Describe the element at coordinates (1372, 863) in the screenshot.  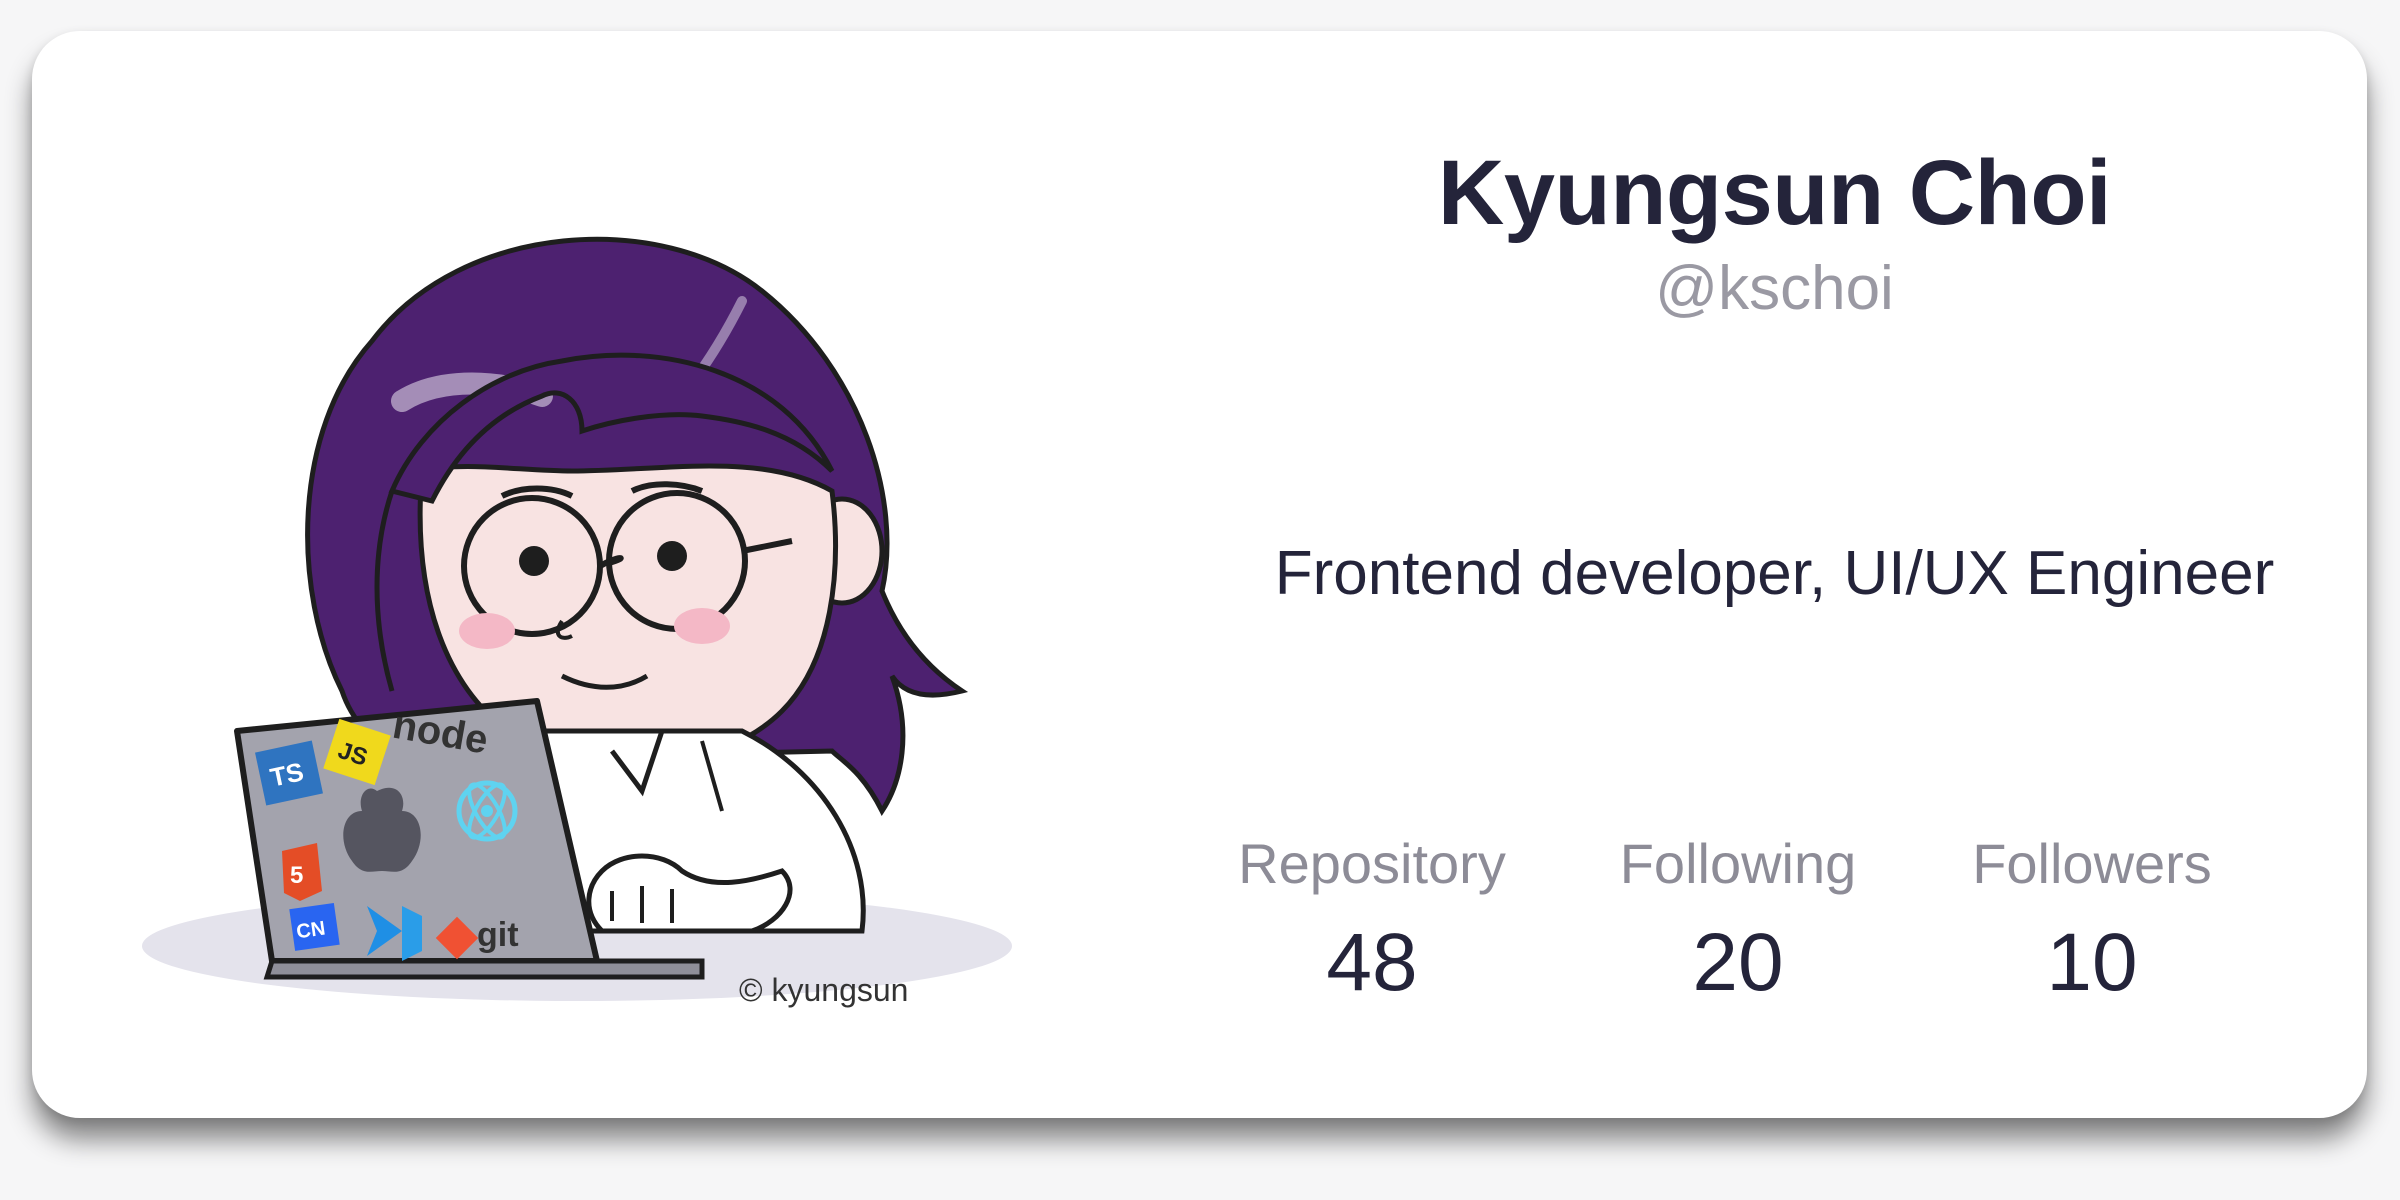
I see `stat-label: Repository` at that location.